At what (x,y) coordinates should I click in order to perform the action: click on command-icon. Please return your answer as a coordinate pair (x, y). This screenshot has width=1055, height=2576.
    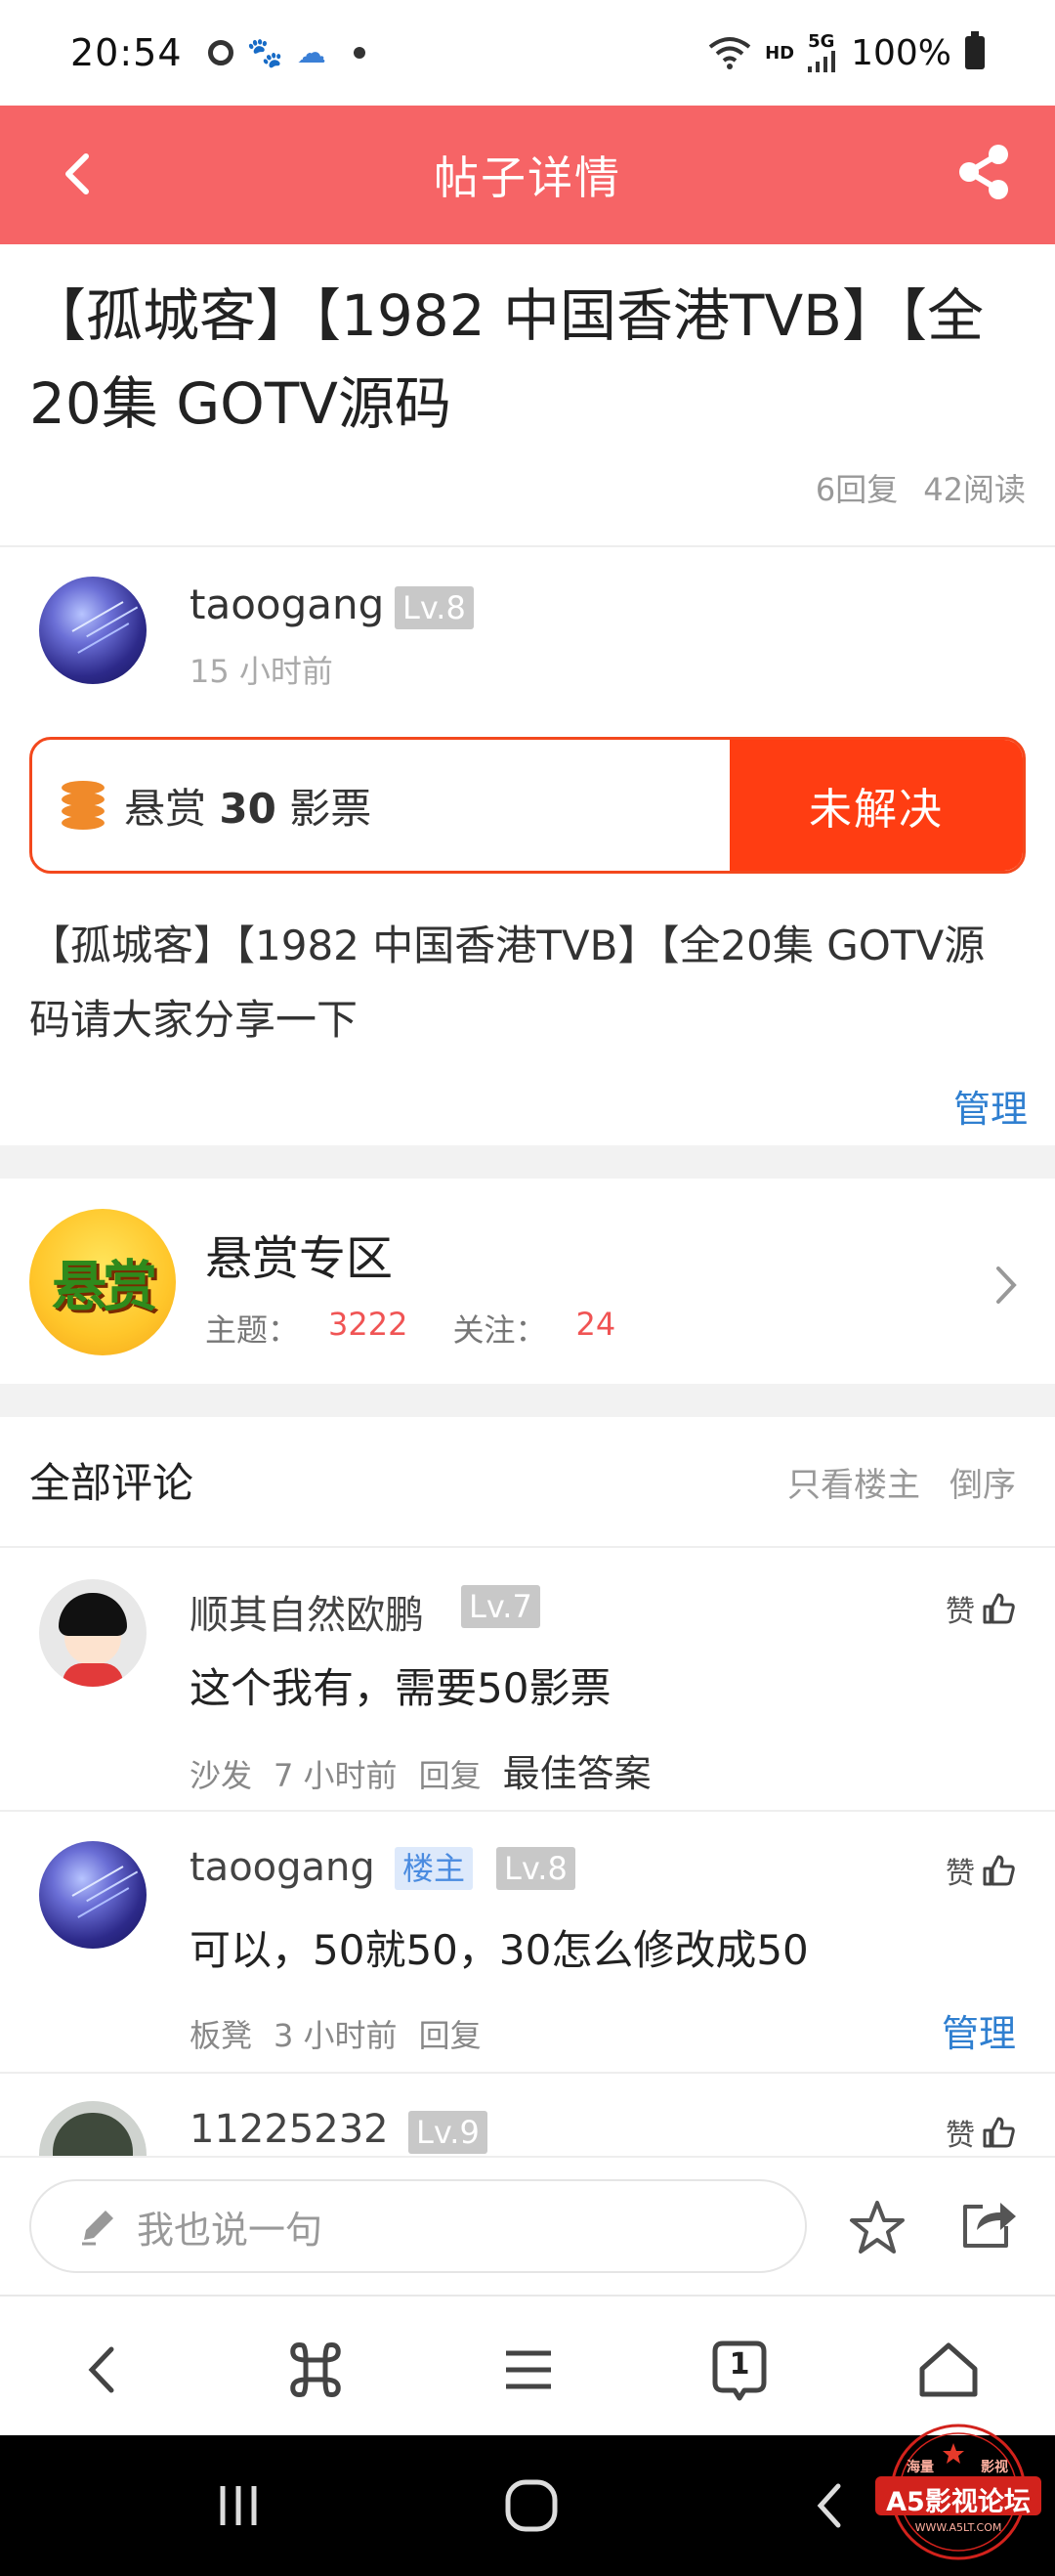
    Looking at the image, I should click on (315, 2370).